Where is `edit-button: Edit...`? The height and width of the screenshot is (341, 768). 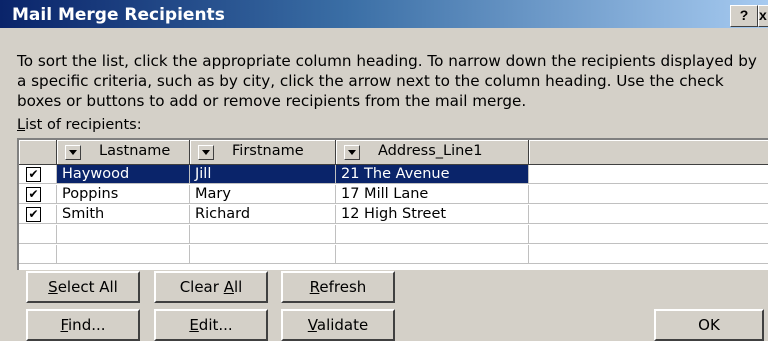 edit-button: Edit... is located at coordinates (211, 325).